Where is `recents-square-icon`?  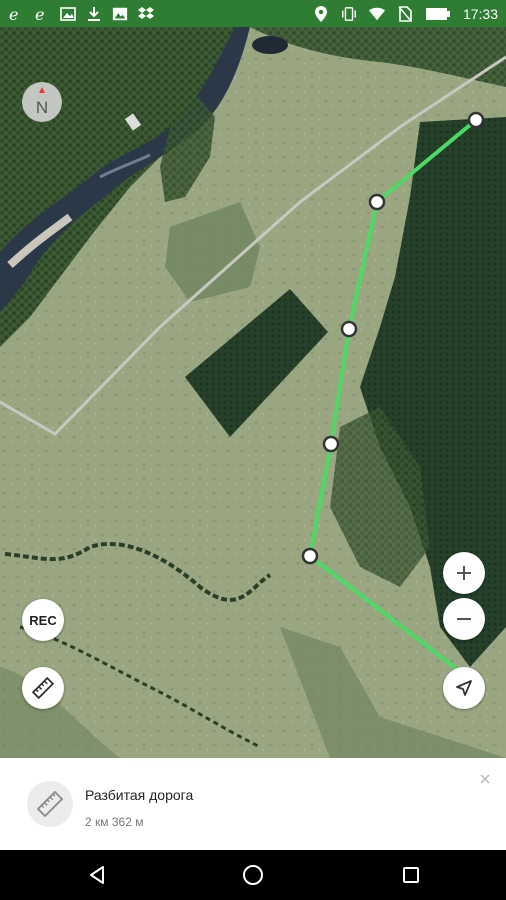
recents-square-icon is located at coordinates (411, 875).